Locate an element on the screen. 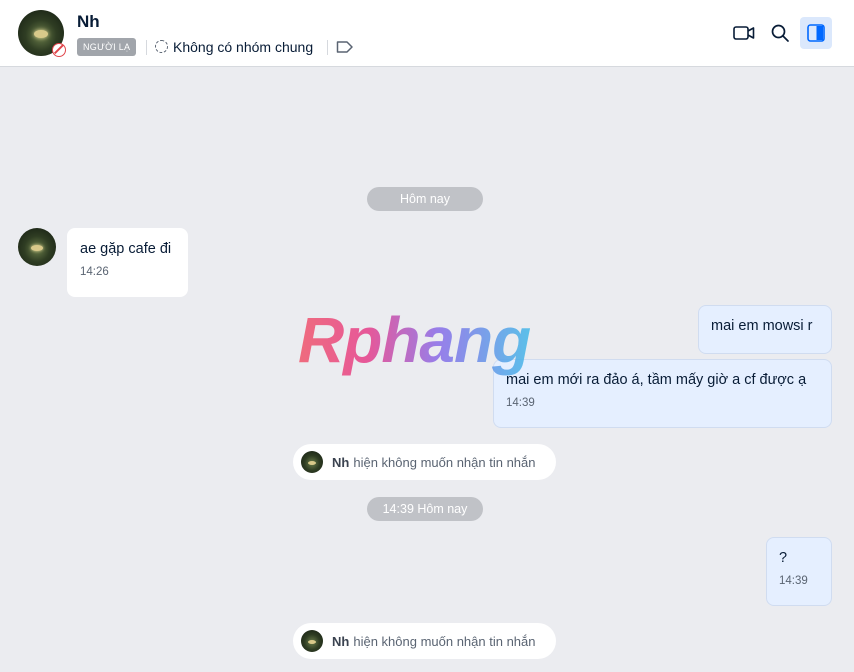 The width and height of the screenshot is (854, 672). message-text: ae gặp cafe đi is located at coordinates (126, 249).